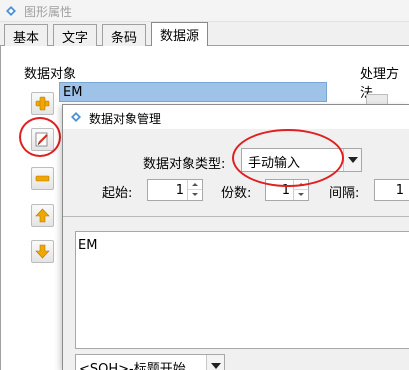  Describe the element at coordinates (26, 35) in the screenshot. I see `tab-basic: 基本` at that location.